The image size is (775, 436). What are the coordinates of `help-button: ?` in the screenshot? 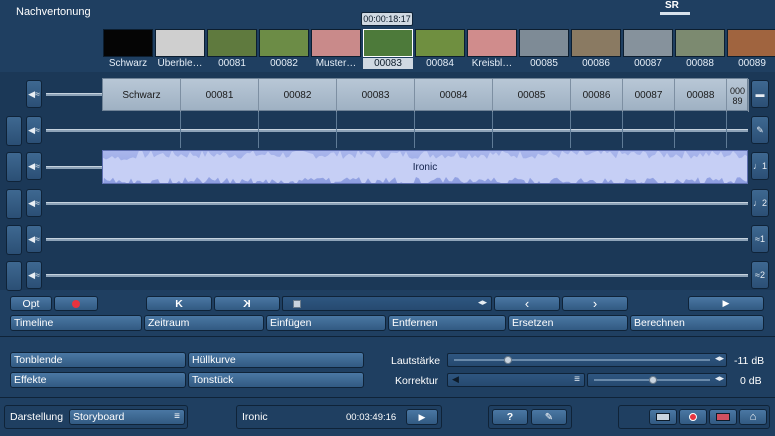 It's located at (510, 417).